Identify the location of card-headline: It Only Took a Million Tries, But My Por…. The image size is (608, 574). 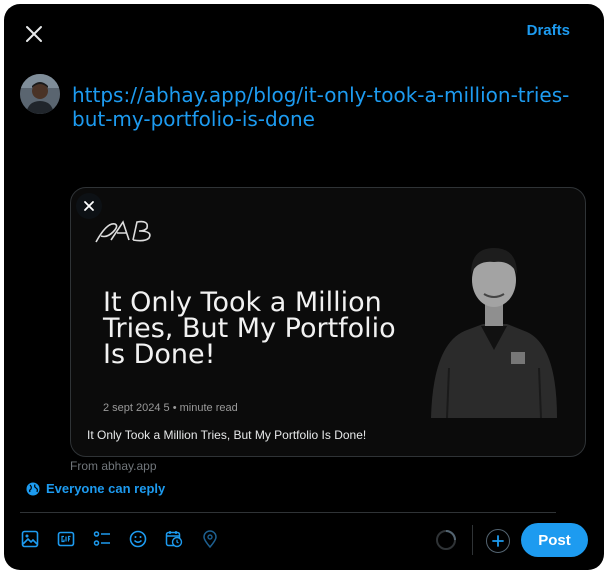
(249, 328).